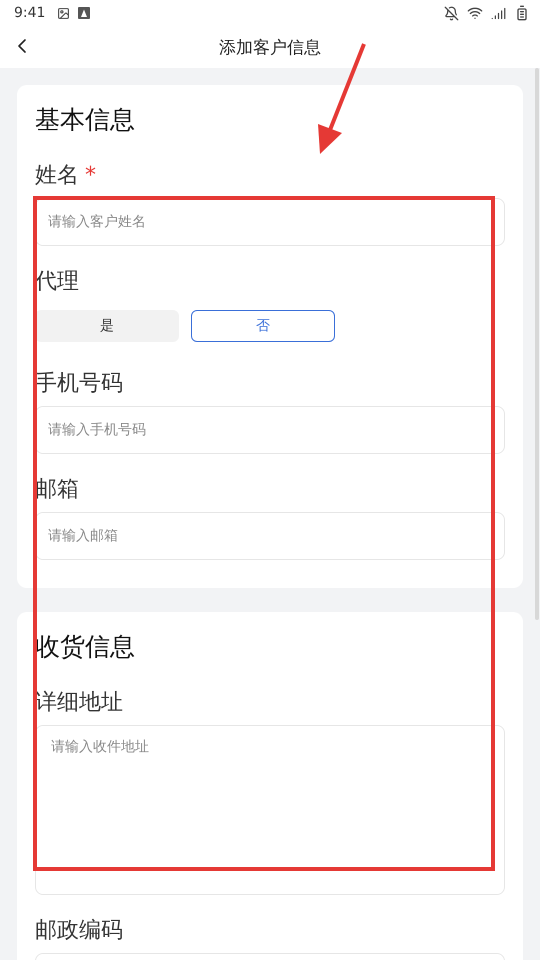  I want to click on field-label: 姓名, so click(57, 176).